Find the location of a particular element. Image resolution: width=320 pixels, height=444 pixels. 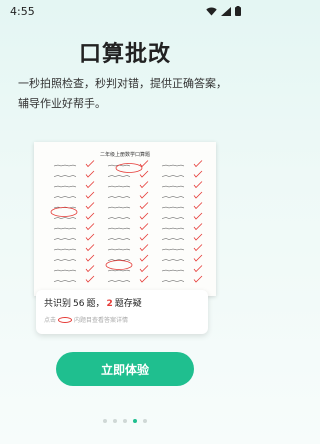

status-time: 4:55 is located at coordinates (22, 11).